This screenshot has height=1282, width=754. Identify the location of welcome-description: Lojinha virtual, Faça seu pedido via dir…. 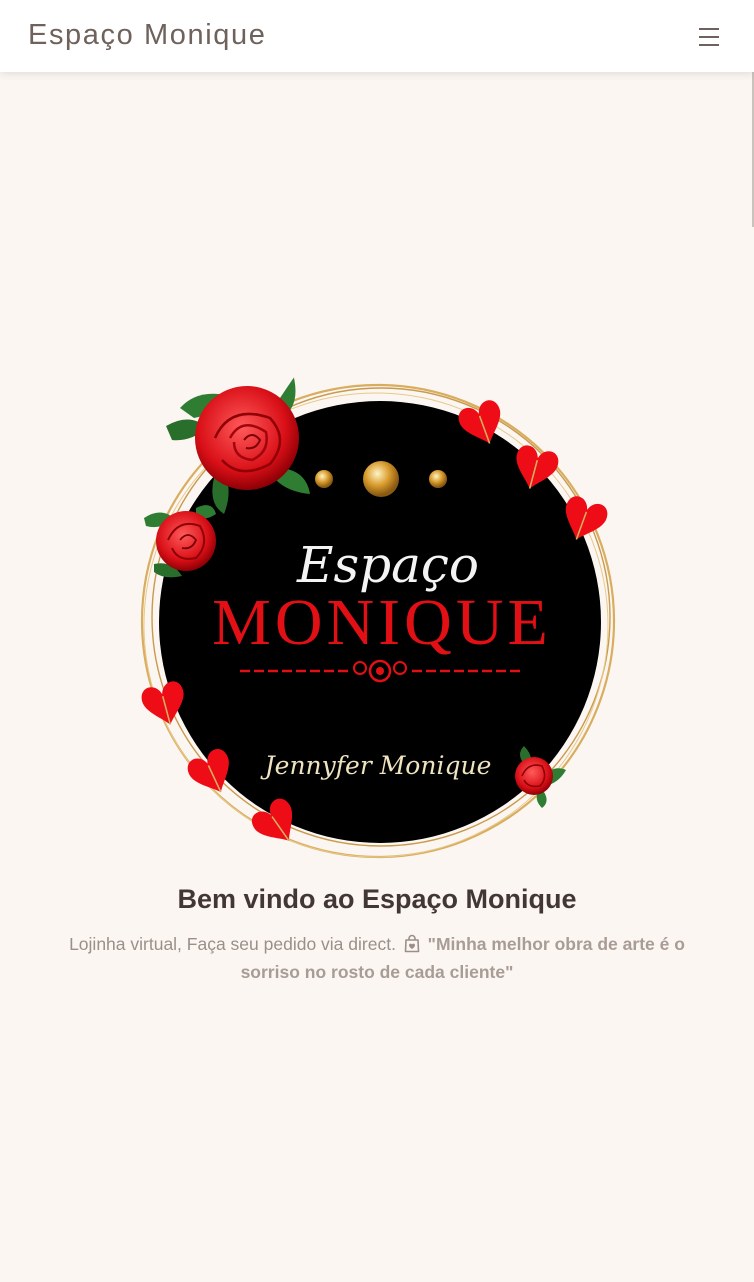
(377, 958).